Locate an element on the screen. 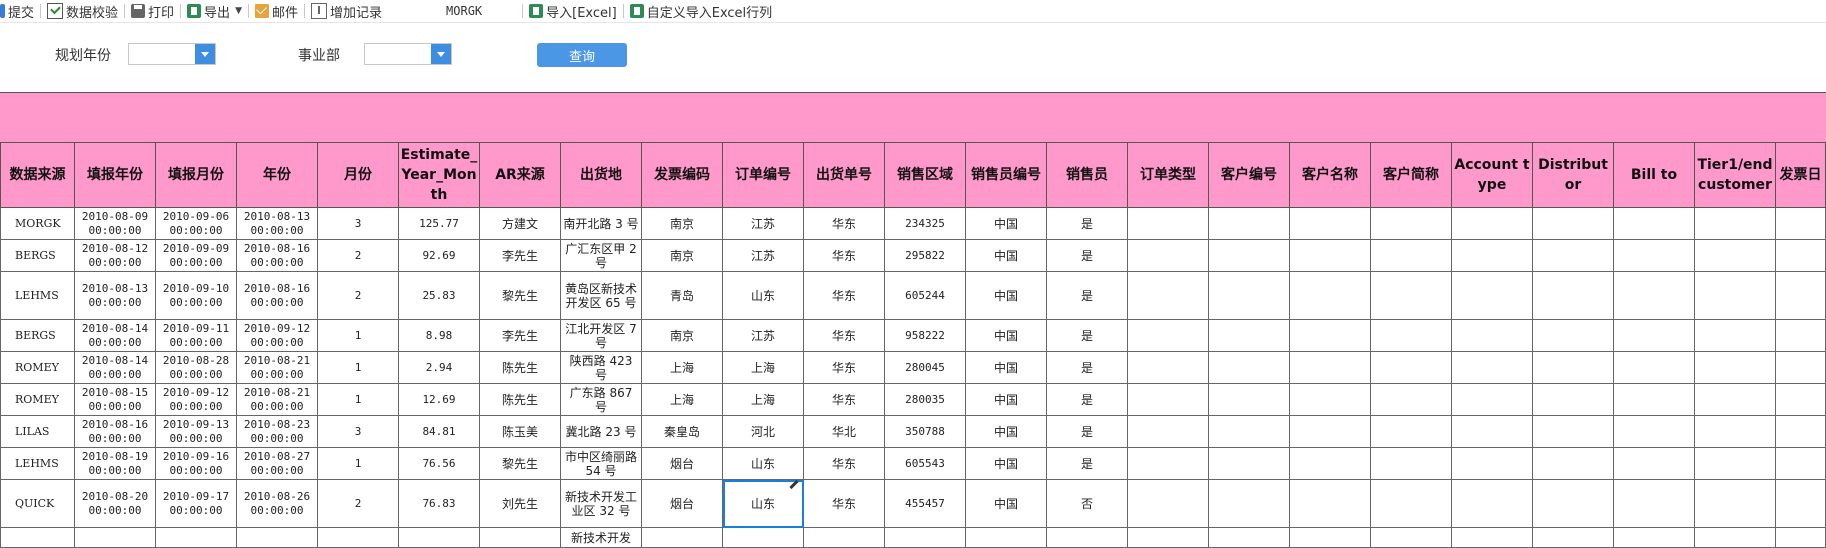 This screenshot has height=548, width=1826. table-cell: 新技术开发工业区 32 号 is located at coordinates (601, 503).